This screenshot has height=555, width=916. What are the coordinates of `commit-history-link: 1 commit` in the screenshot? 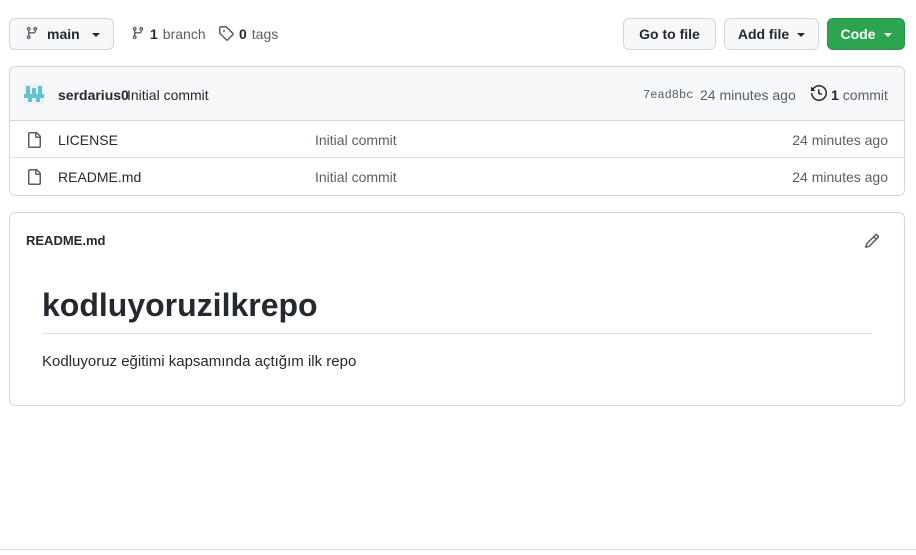 It's located at (849, 94).